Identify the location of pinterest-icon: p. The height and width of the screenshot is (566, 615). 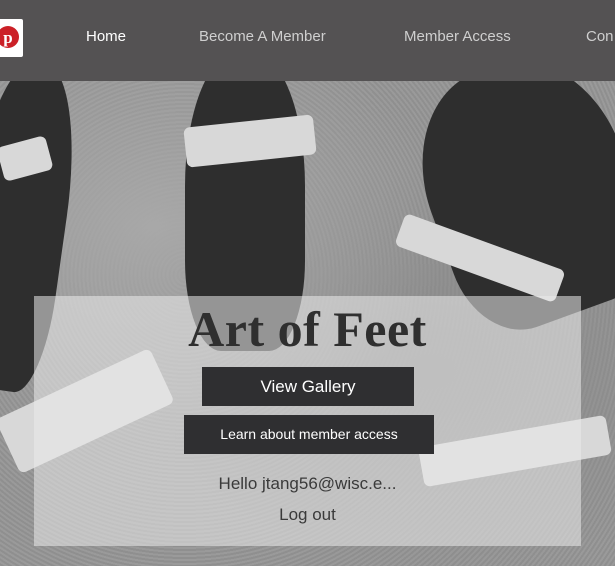
(11, 38).